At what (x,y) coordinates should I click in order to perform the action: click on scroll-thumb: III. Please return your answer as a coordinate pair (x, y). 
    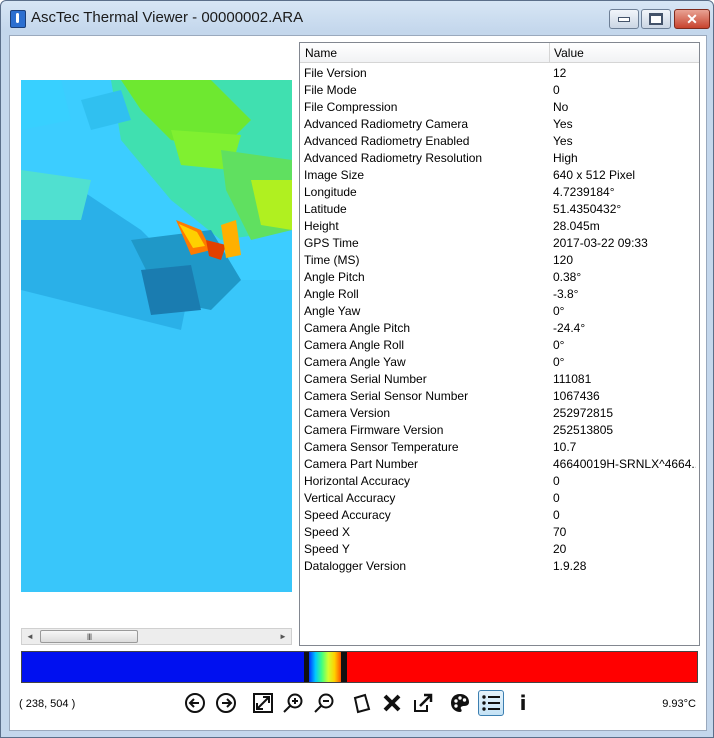
    Looking at the image, I should click on (89, 636).